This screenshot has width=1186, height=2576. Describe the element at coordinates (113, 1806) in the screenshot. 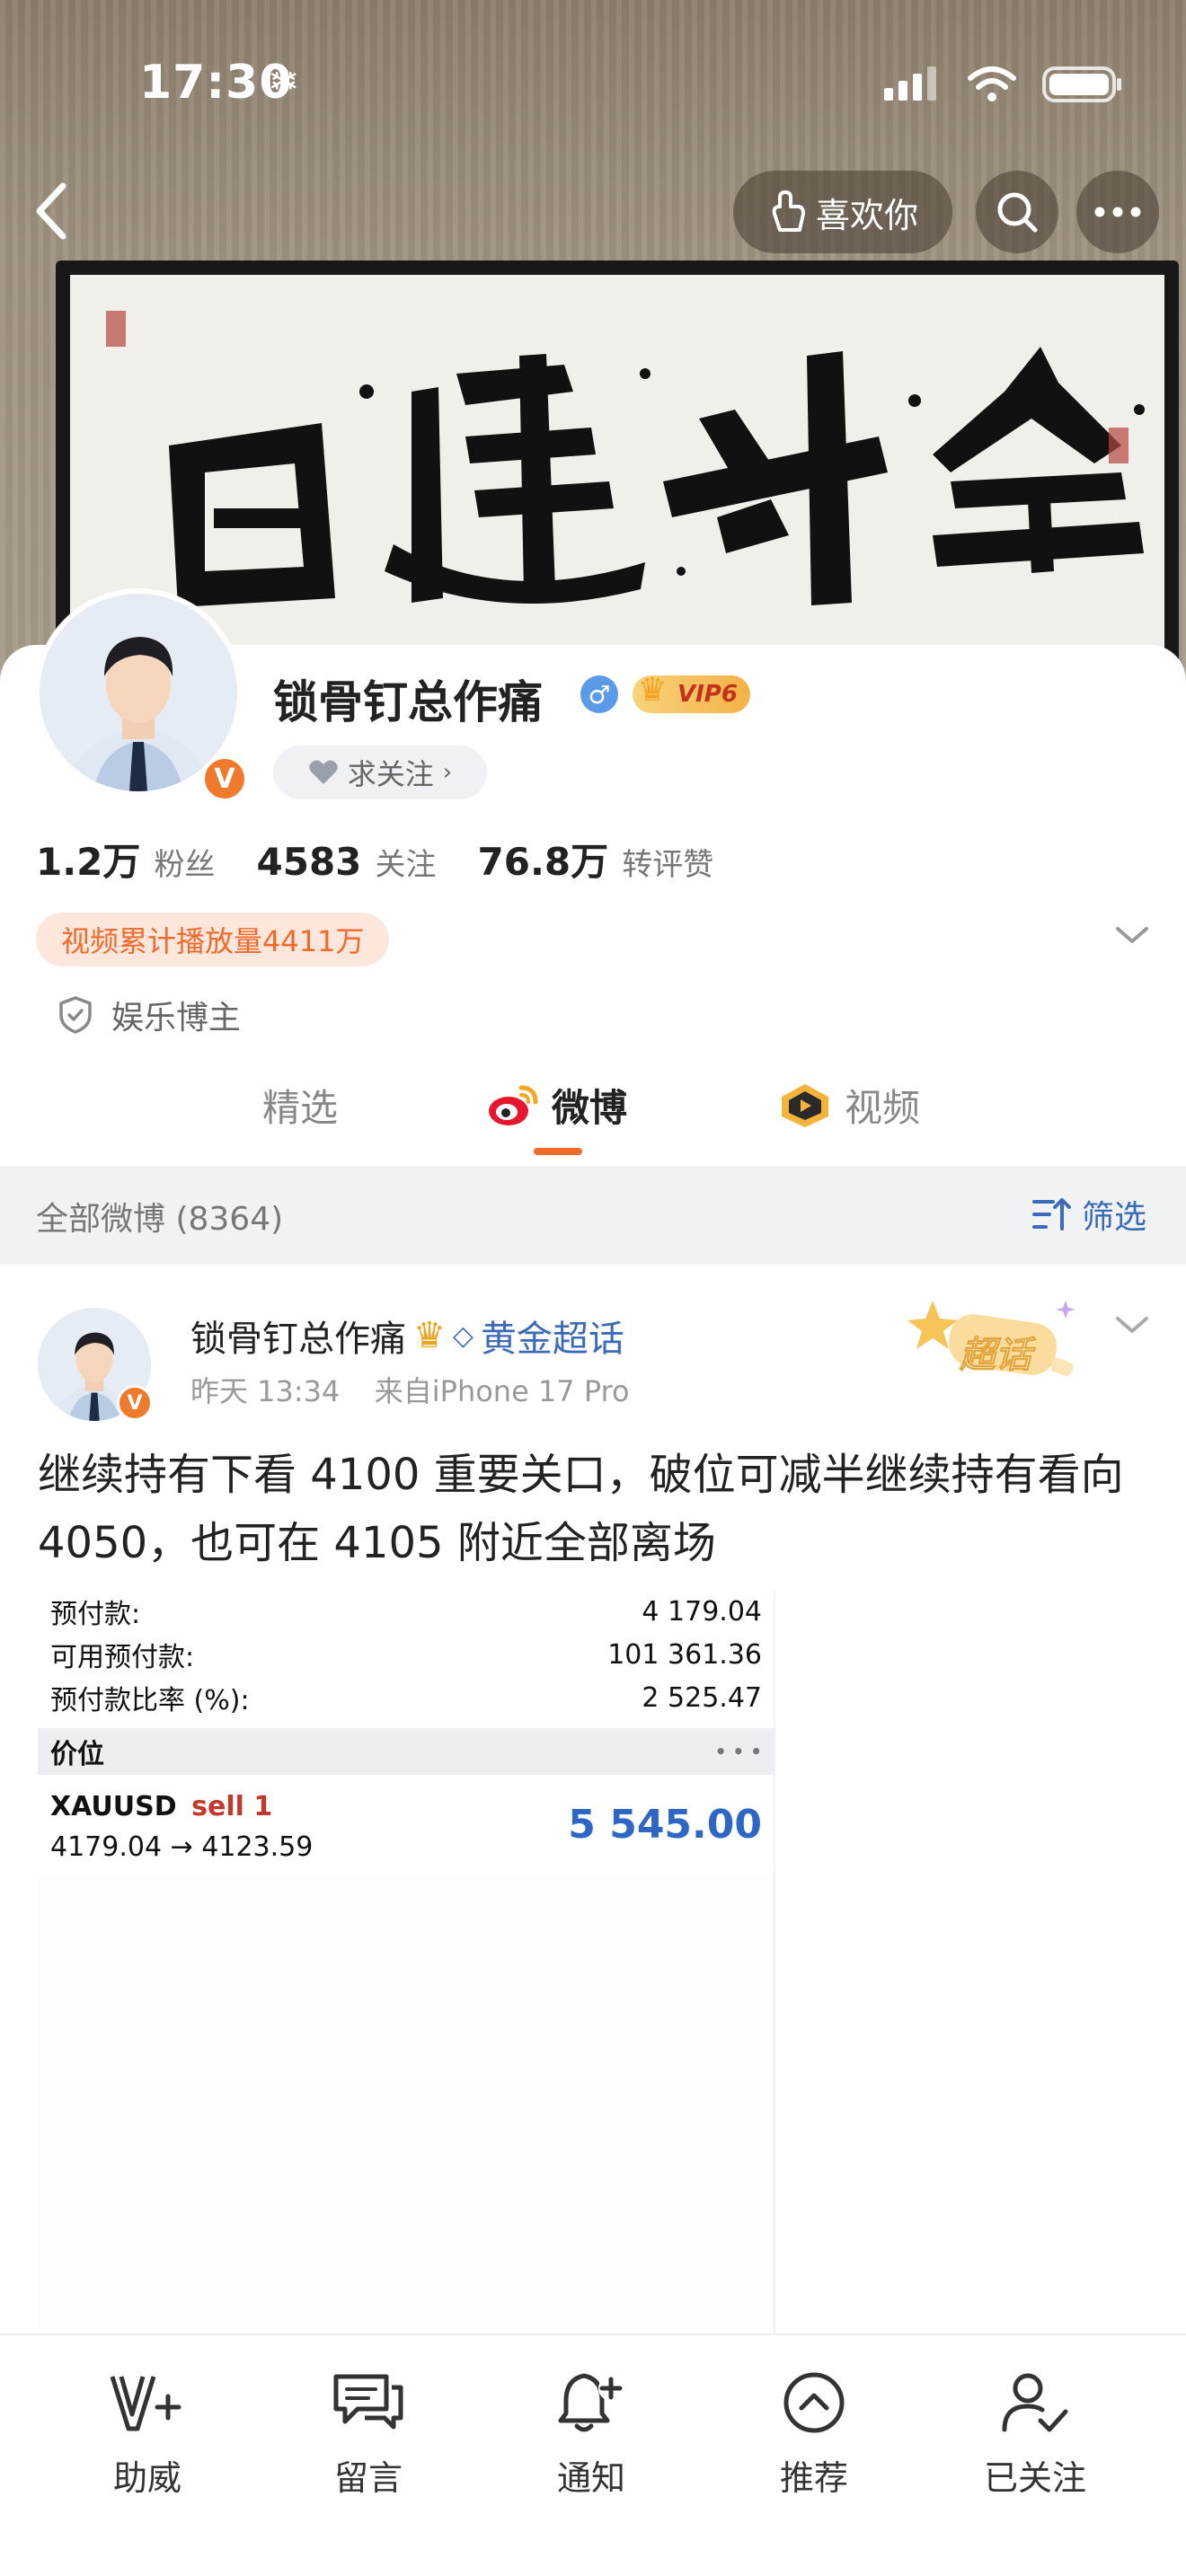

I see `position-symbol: XAUUSD` at that location.